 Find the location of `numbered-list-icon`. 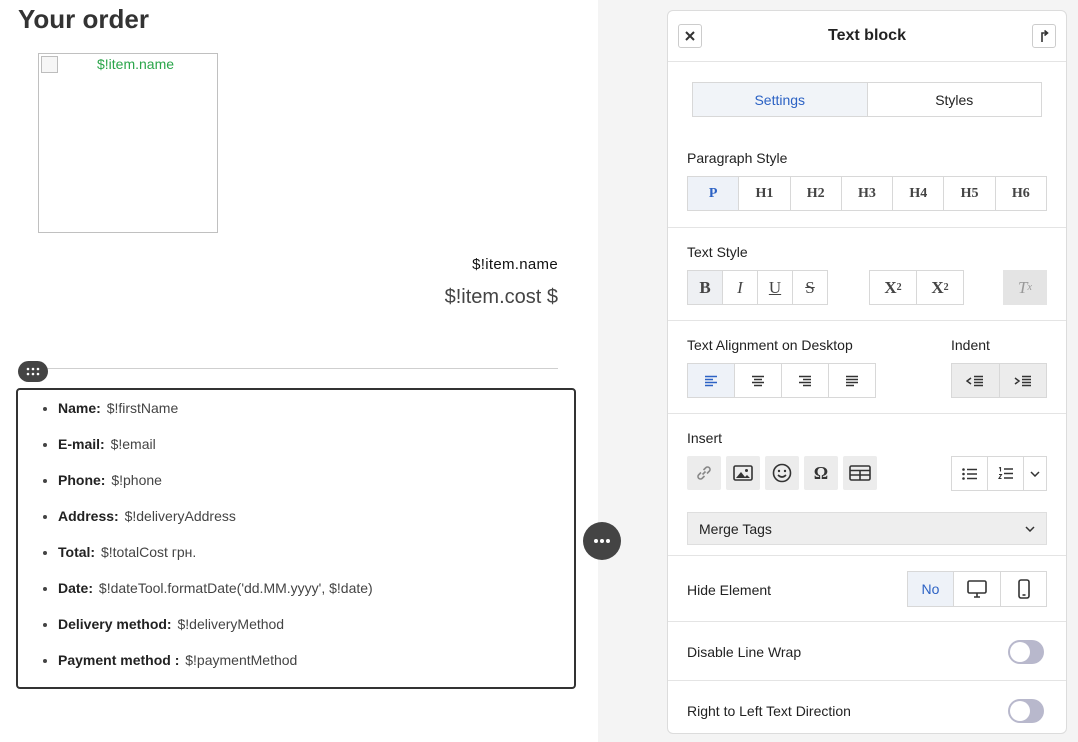

numbered-list-icon is located at coordinates (1005, 473).